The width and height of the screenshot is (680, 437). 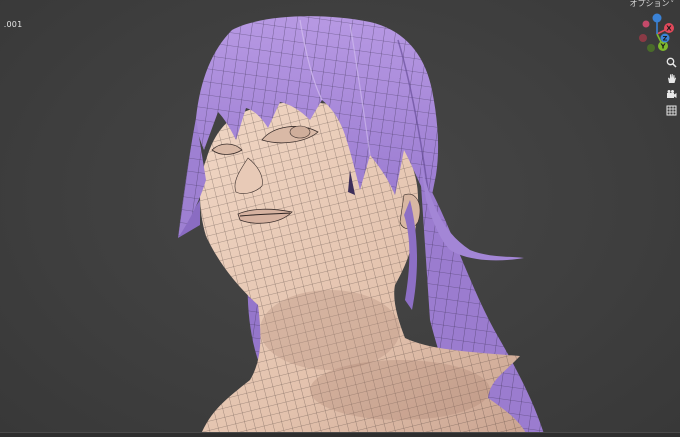 I want to click on axis-x-positive: X, so click(x=669, y=28).